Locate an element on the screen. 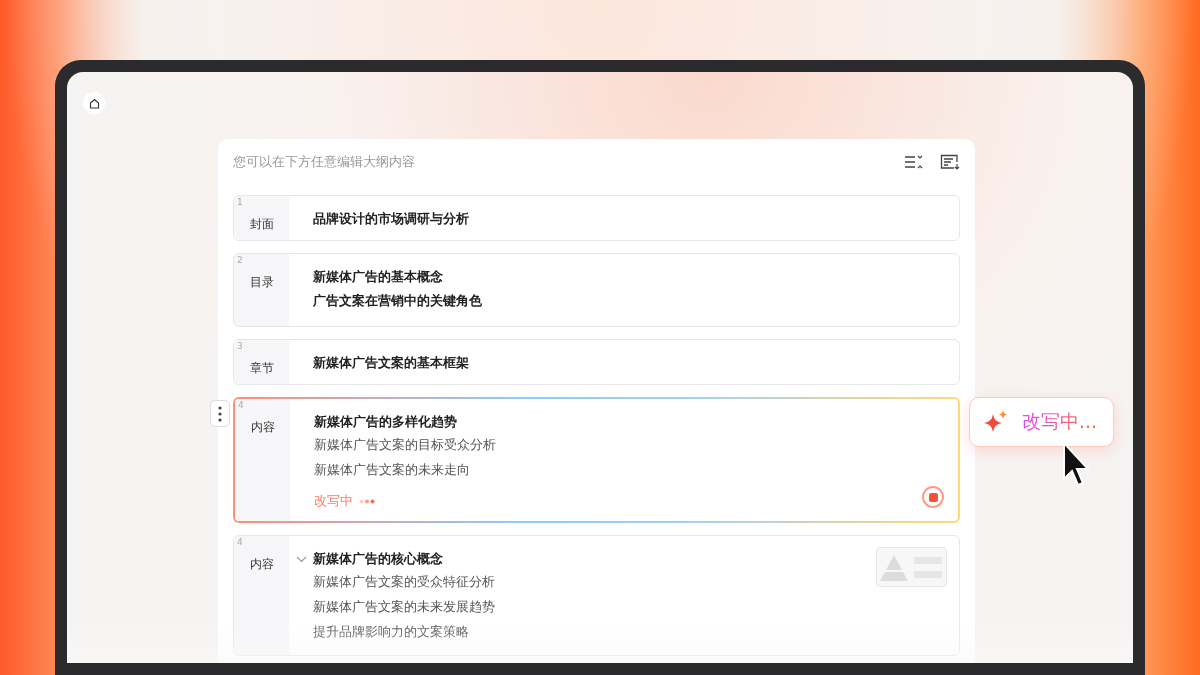  drag-handle is located at coordinates (220, 413).